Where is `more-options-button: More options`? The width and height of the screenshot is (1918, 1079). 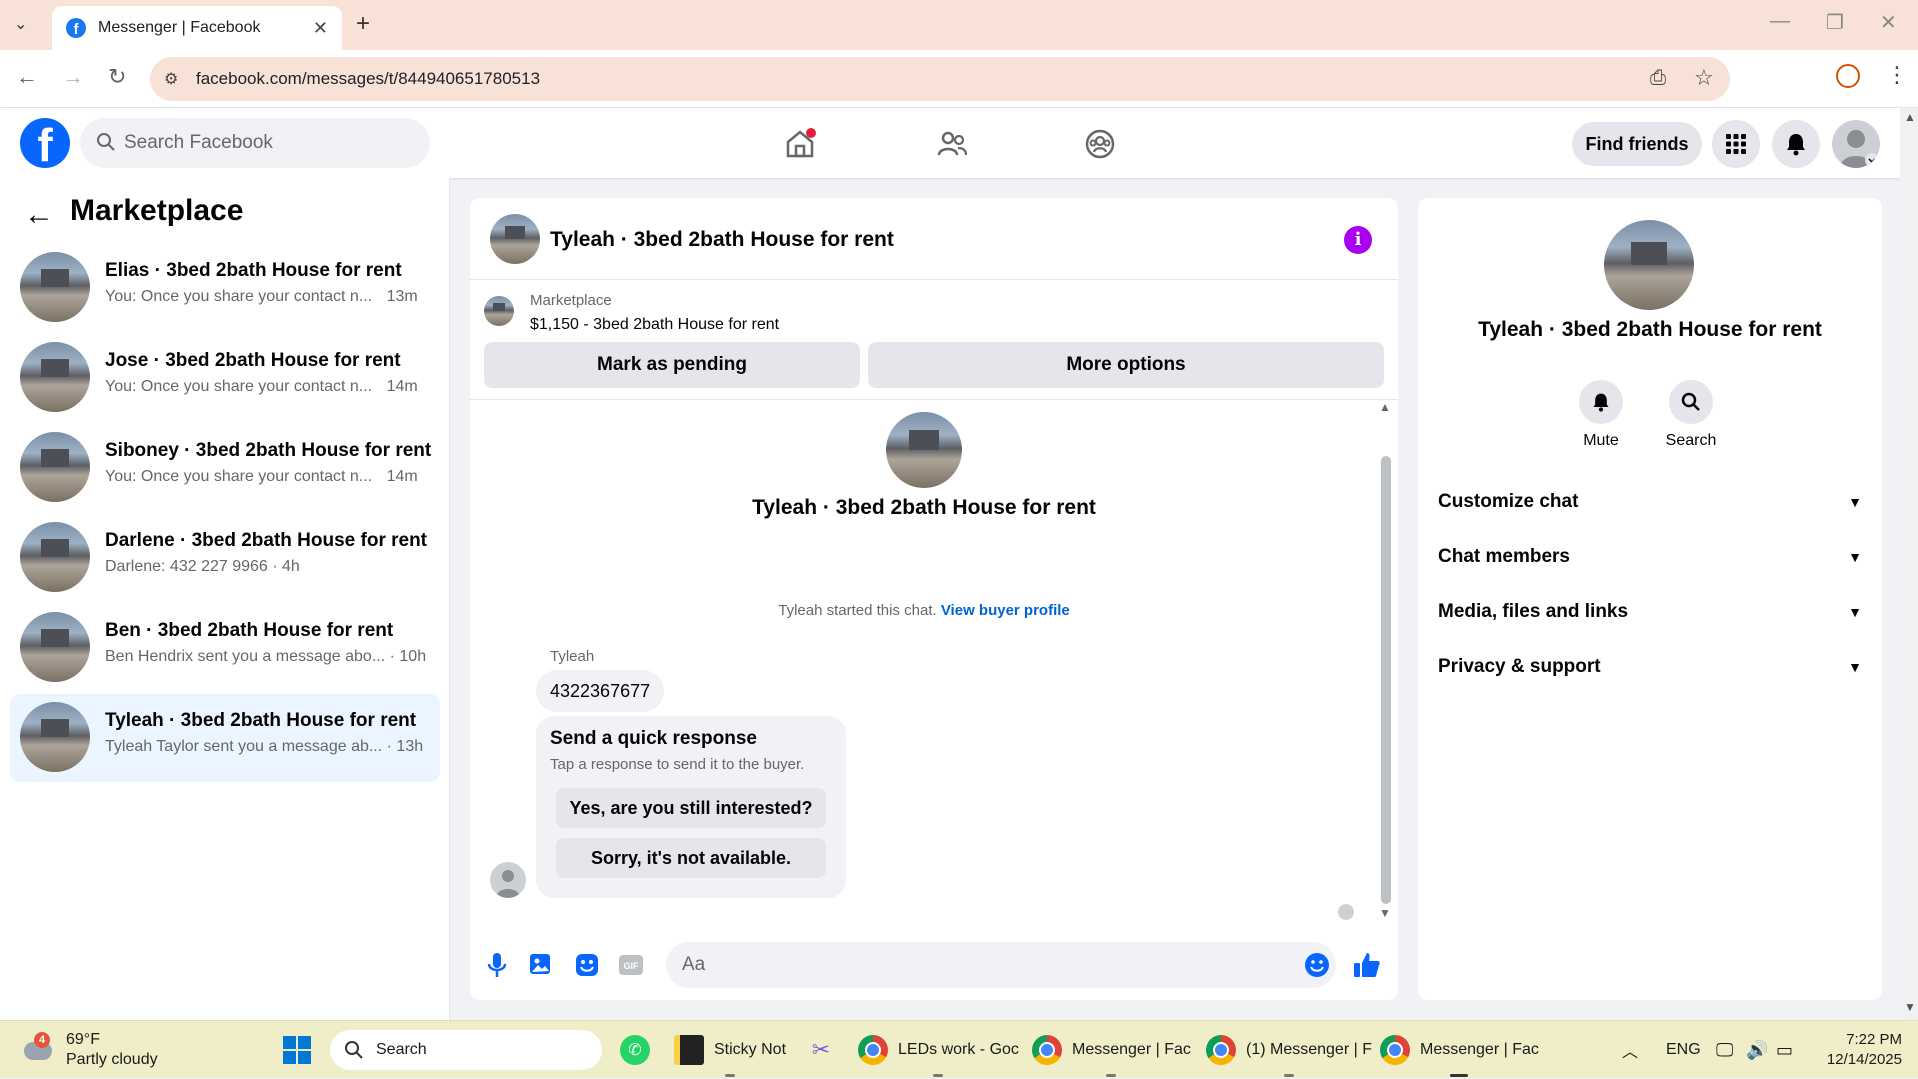 more-options-button: More options is located at coordinates (1126, 365).